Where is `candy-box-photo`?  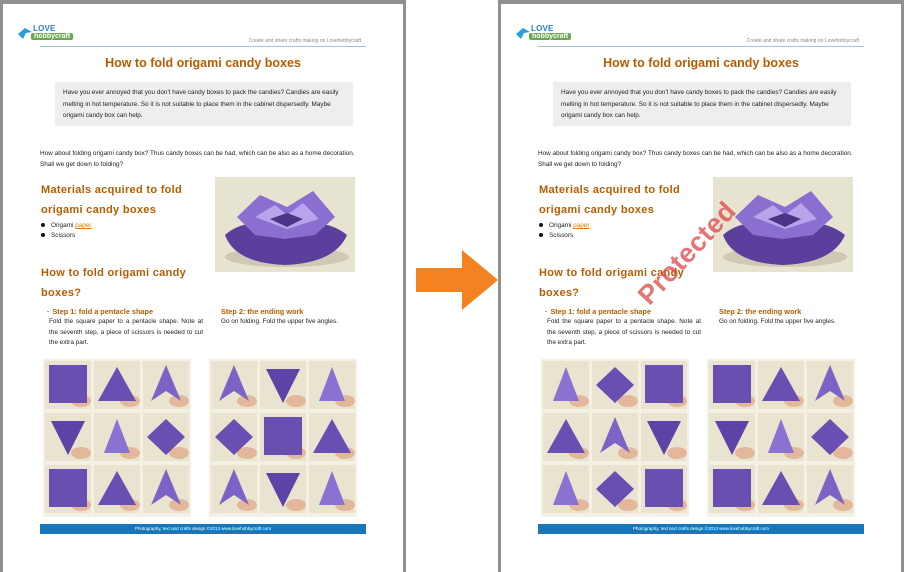 candy-box-photo is located at coordinates (285, 224).